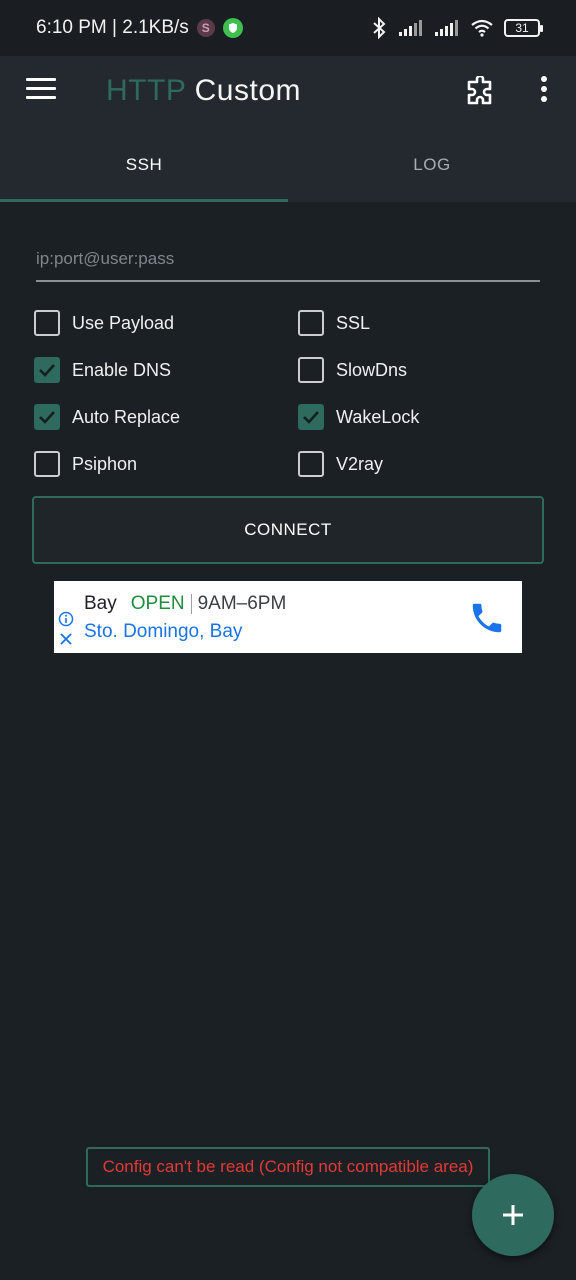 The width and height of the screenshot is (576, 1280). What do you see at coordinates (146, 90) in the screenshot?
I see `app-title-http: HTTP` at bounding box center [146, 90].